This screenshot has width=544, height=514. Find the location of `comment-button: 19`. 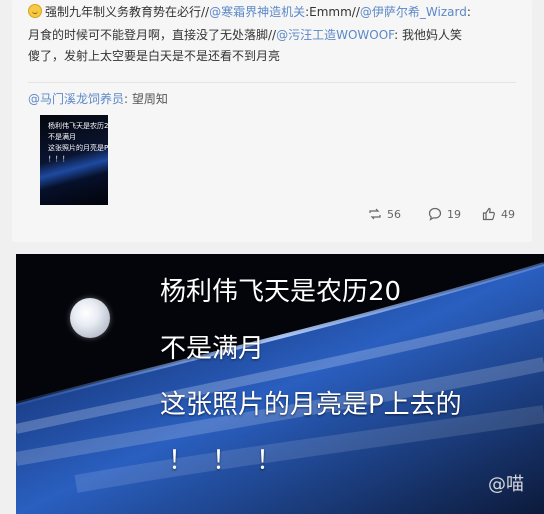

comment-button: 19 is located at coordinates (444, 214).